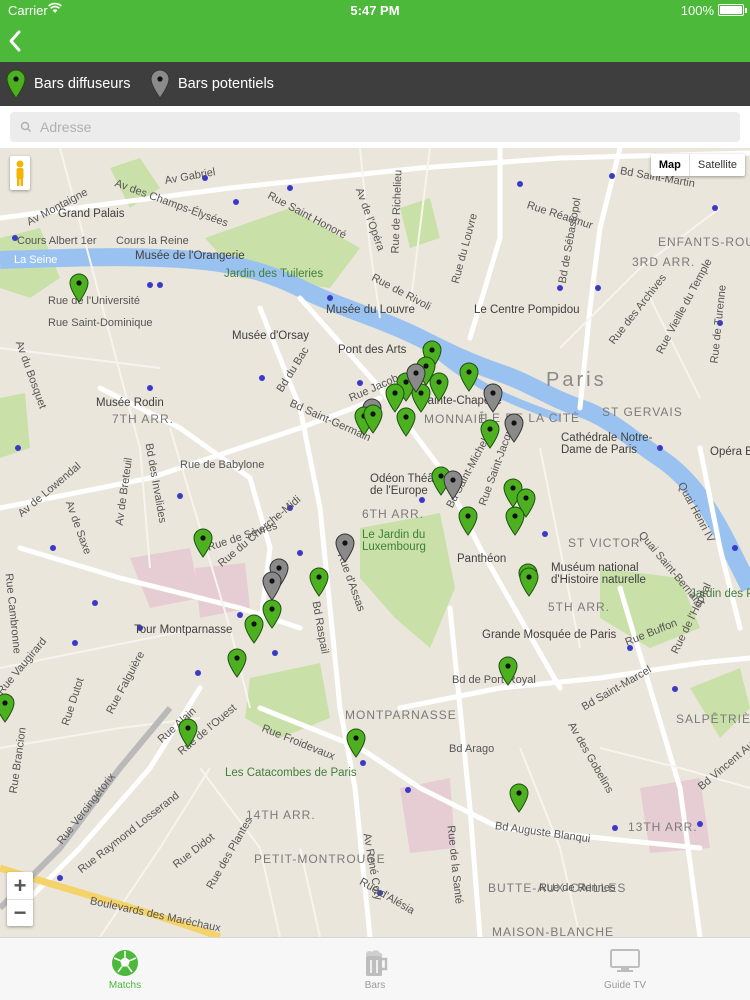 Image resolution: width=750 pixels, height=1000 pixels. What do you see at coordinates (57, 241) in the screenshot?
I see `map-label-street: Cours Albert 1er` at bounding box center [57, 241].